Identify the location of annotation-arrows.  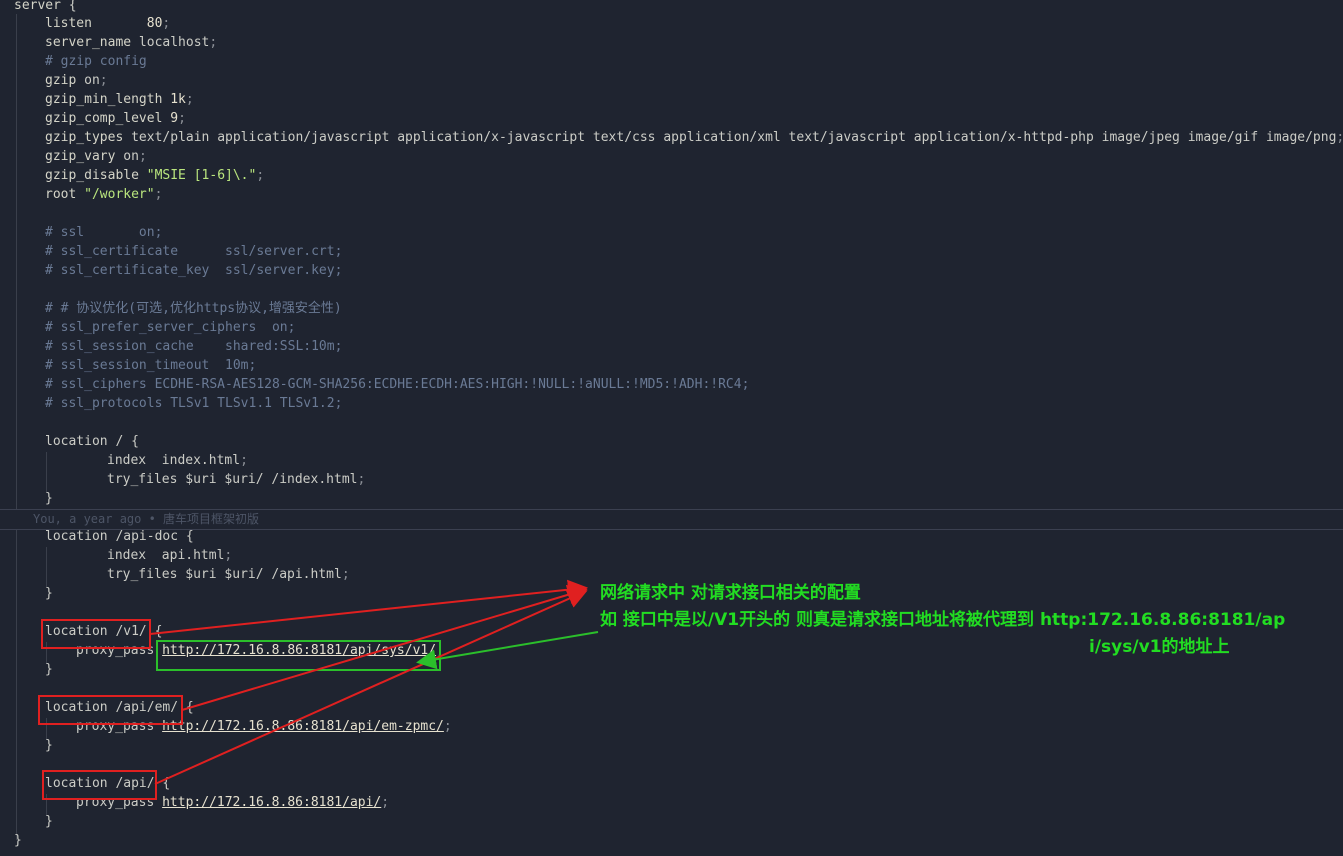
(374, 682).